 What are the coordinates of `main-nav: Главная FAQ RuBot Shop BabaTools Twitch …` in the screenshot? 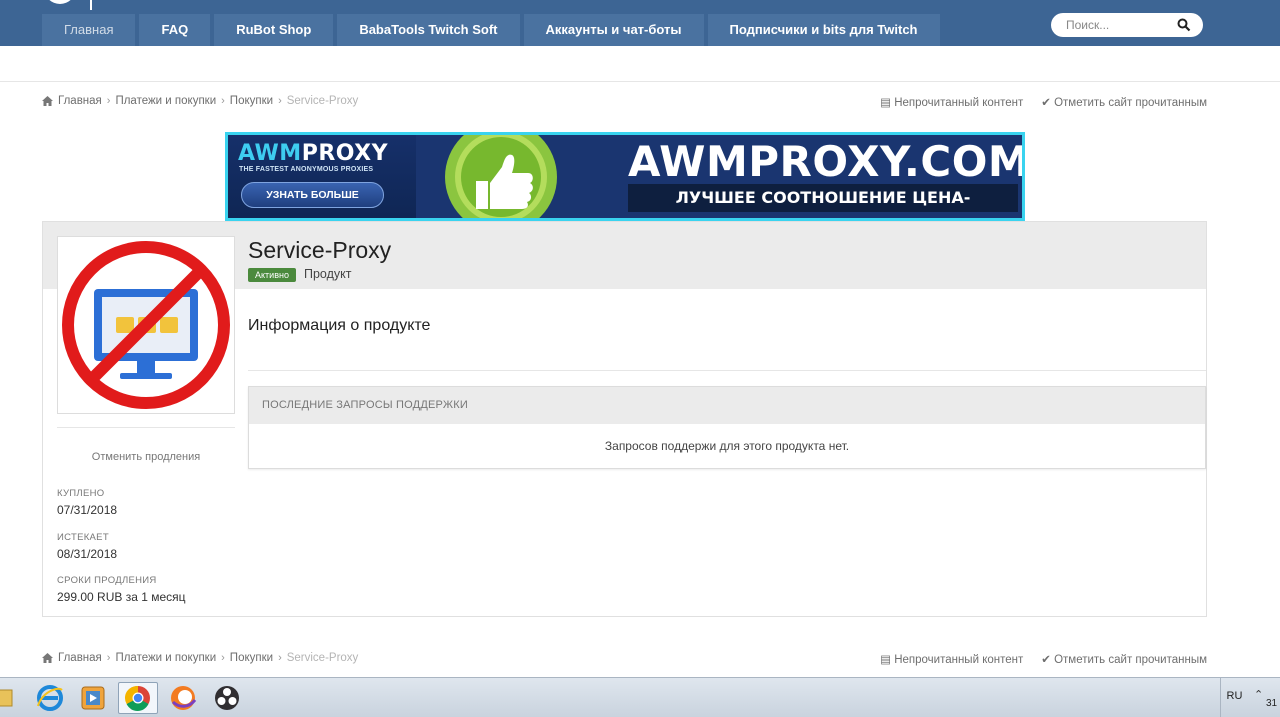 It's located at (491, 30).